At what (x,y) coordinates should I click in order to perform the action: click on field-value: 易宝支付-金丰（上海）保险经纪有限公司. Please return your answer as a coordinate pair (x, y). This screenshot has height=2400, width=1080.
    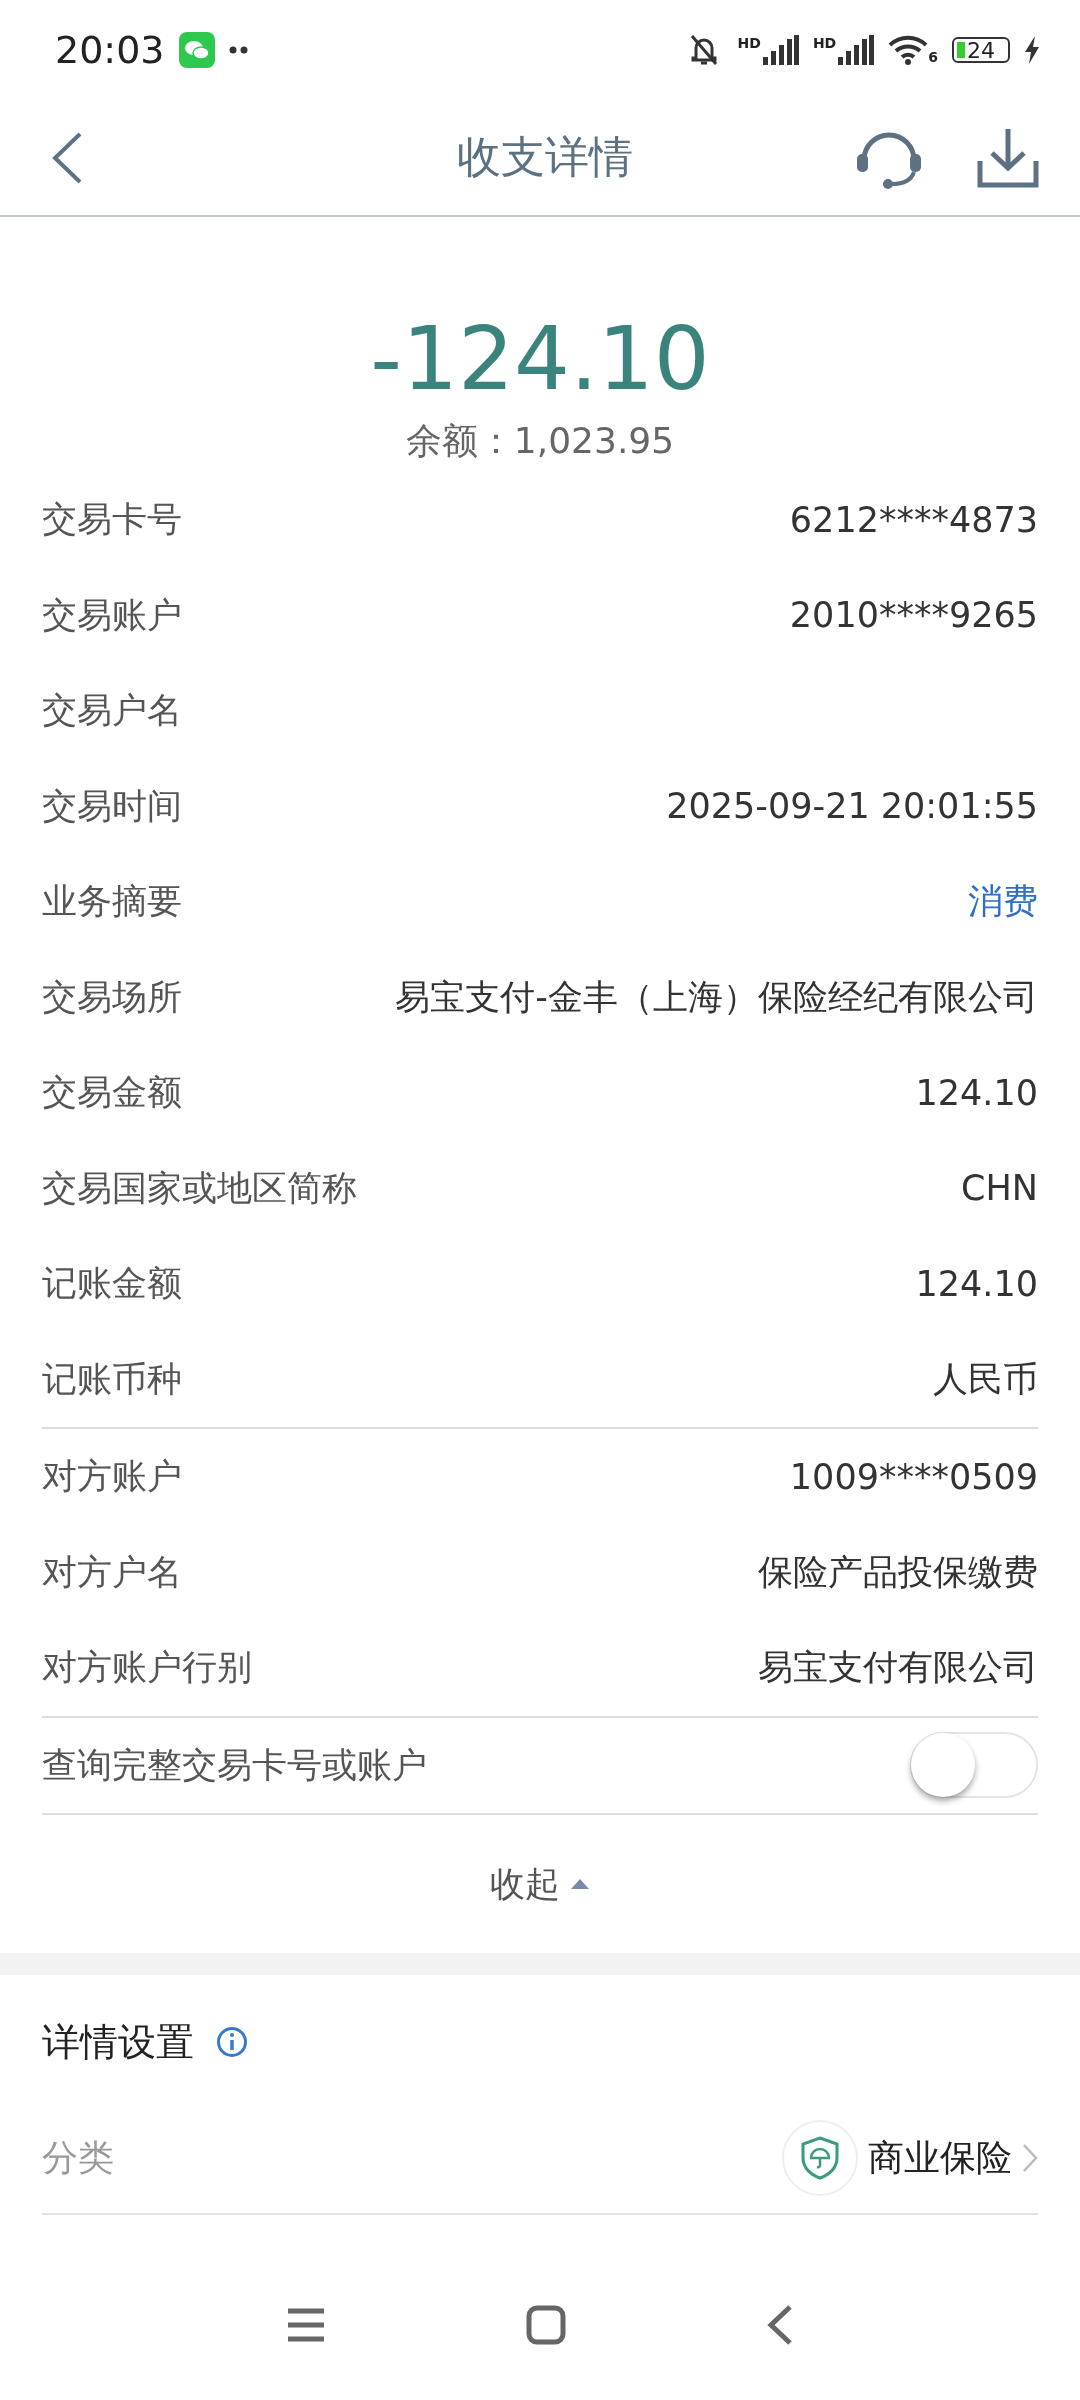
    Looking at the image, I should click on (716, 997).